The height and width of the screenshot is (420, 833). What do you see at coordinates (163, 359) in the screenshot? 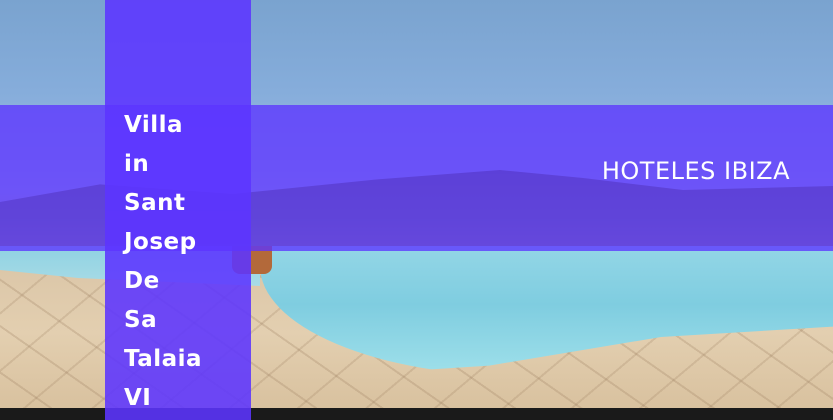
I see `title-word: Talaia` at bounding box center [163, 359].